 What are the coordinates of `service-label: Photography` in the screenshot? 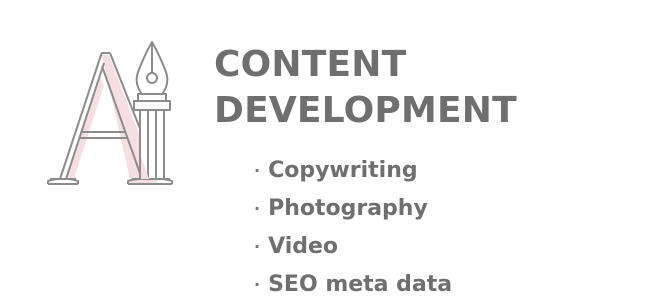 It's located at (348, 208).